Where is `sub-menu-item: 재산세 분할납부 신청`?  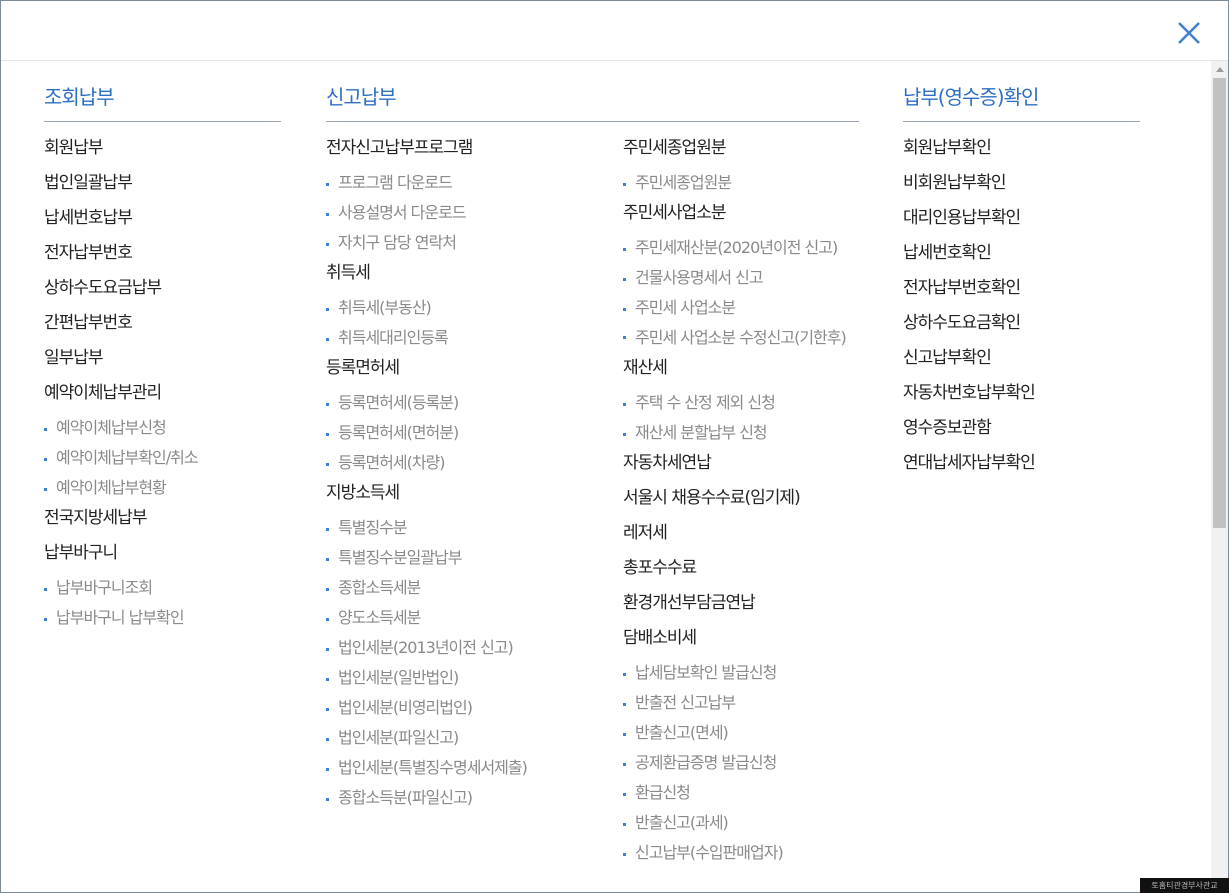 sub-menu-item: 재산세 분할납부 신청 is located at coordinates (740, 433).